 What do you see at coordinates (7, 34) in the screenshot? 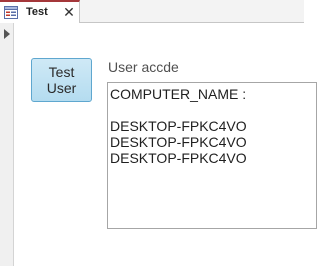
I see `record-pointer-icon` at bounding box center [7, 34].